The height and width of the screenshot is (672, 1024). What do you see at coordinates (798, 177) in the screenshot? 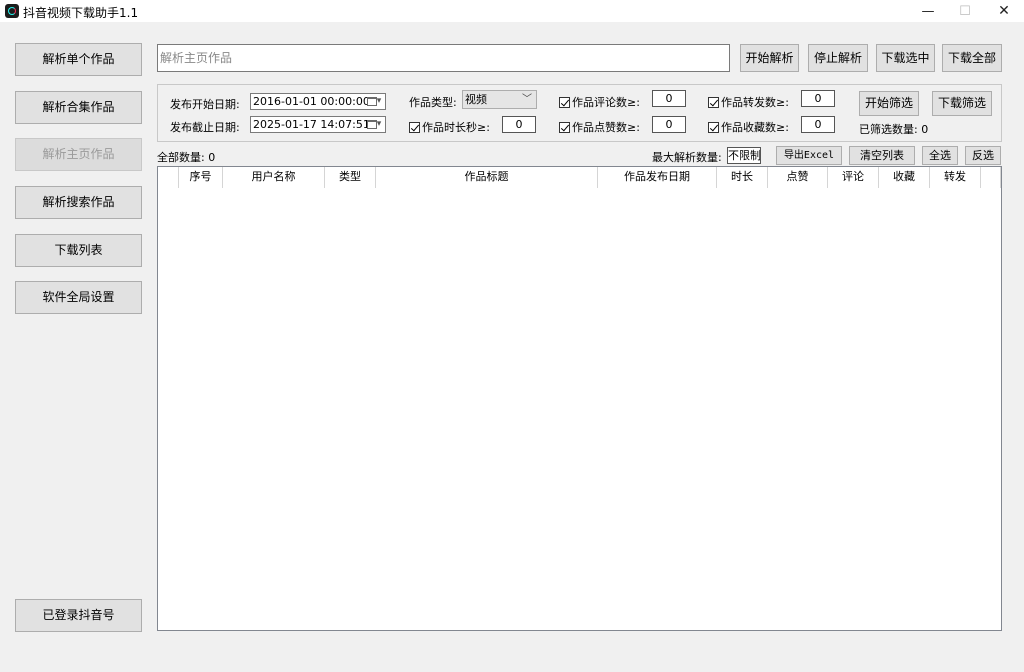
I see `column-header-likes: 点赞` at bounding box center [798, 177].